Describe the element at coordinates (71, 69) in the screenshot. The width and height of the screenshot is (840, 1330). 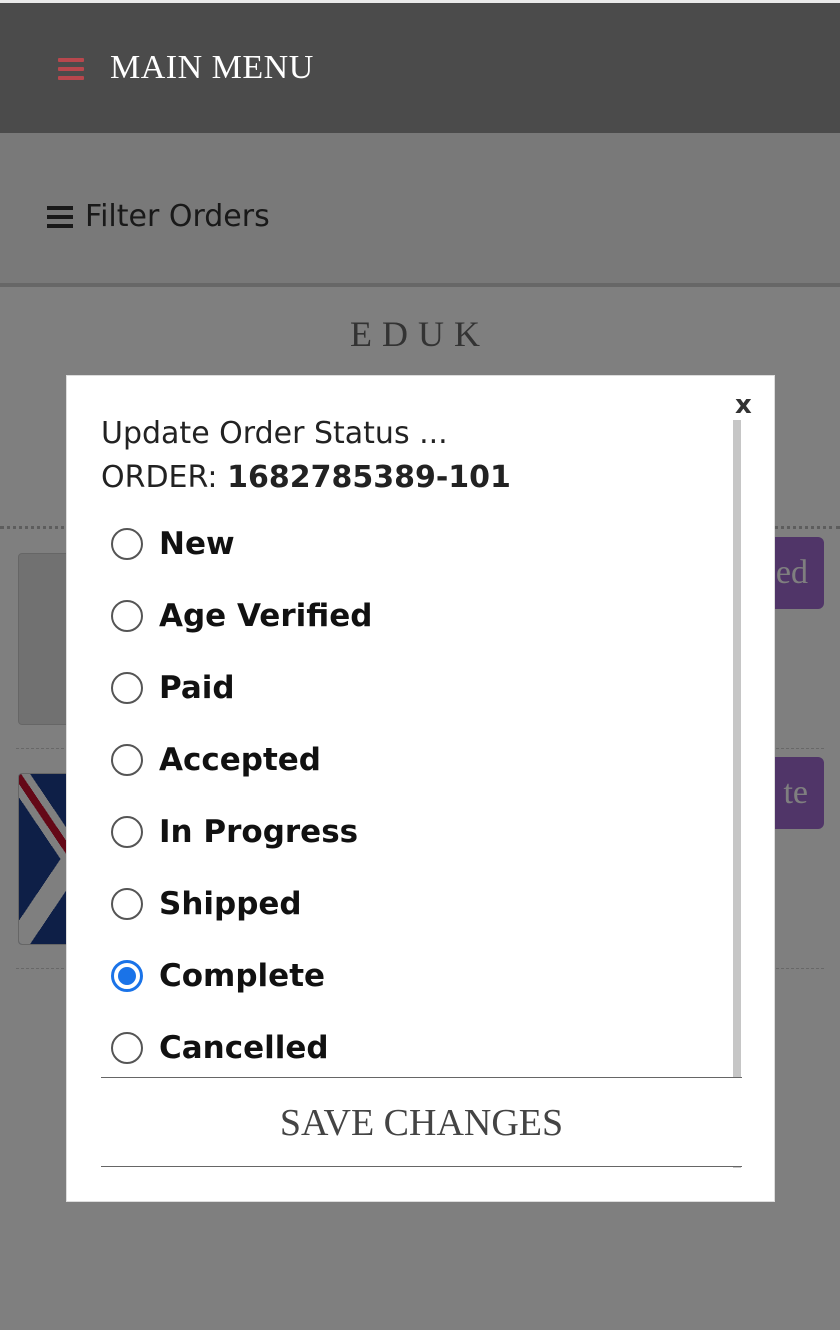
I see `hamburger-icon` at that location.